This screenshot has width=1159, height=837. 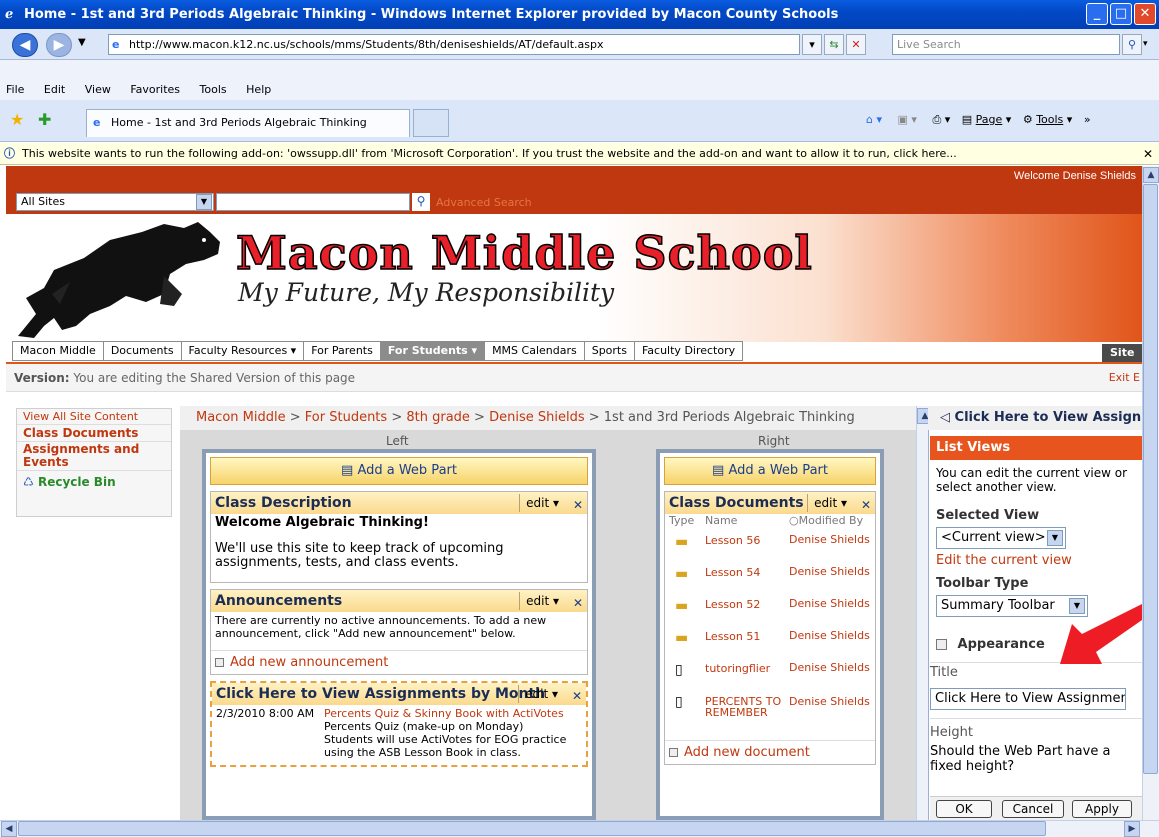 I want to click on crumb-macon-middle: Macon Middle, so click(x=241, y=417).